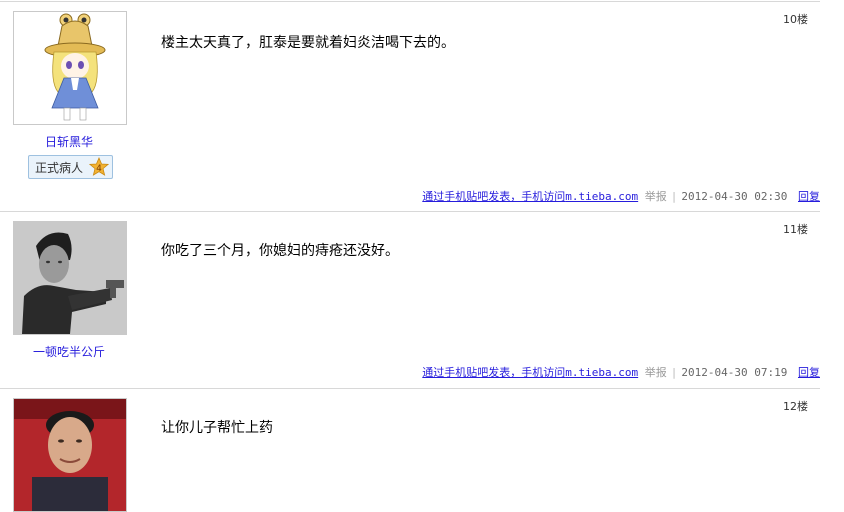 Image resolution: width=844 pixels, height=512 pixels. I want to click on username-link: 一顿吃半公斤, so click(69, 351).